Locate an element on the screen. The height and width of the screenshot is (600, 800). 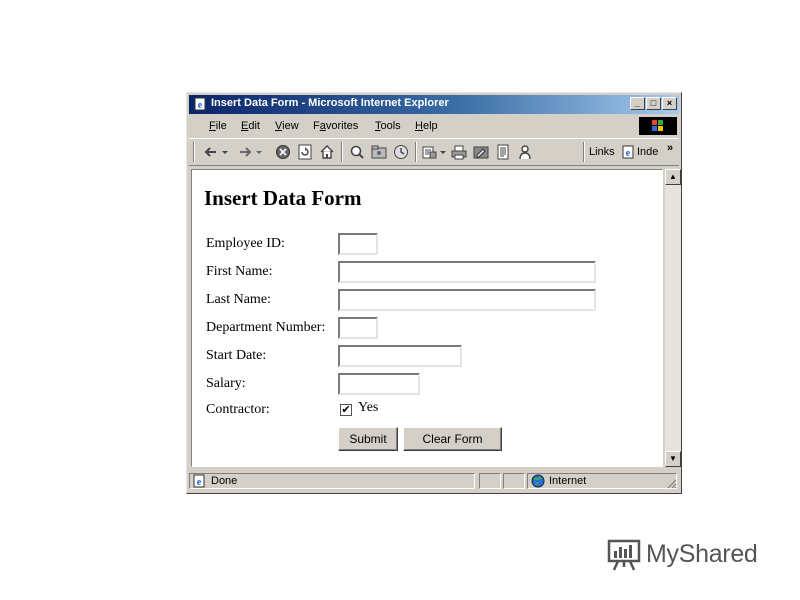
menu-help-rest: elp is located at coordinates (430, 126).